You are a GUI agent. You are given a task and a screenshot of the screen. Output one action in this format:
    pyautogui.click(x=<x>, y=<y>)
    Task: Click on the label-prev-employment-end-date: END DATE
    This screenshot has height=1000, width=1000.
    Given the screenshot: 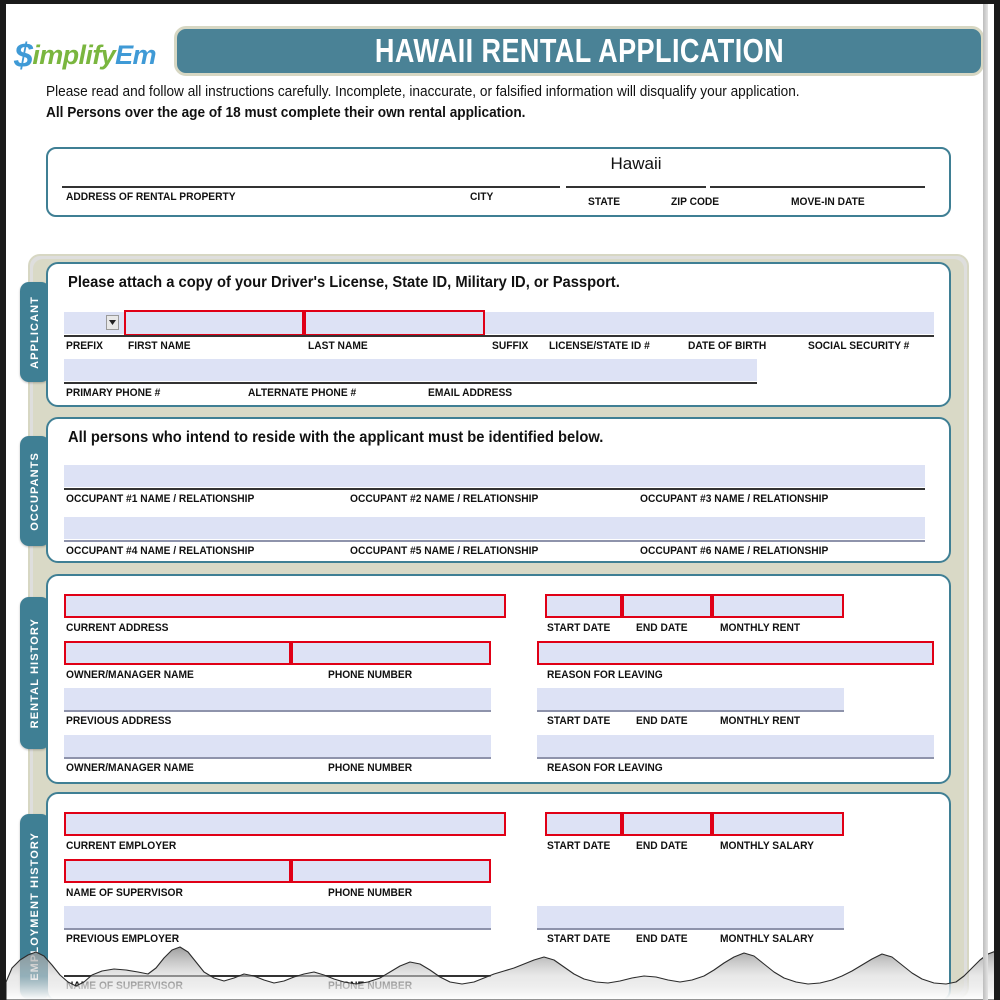 What is the action you would take?
    pyautogui.click(x=662, y=939)
    